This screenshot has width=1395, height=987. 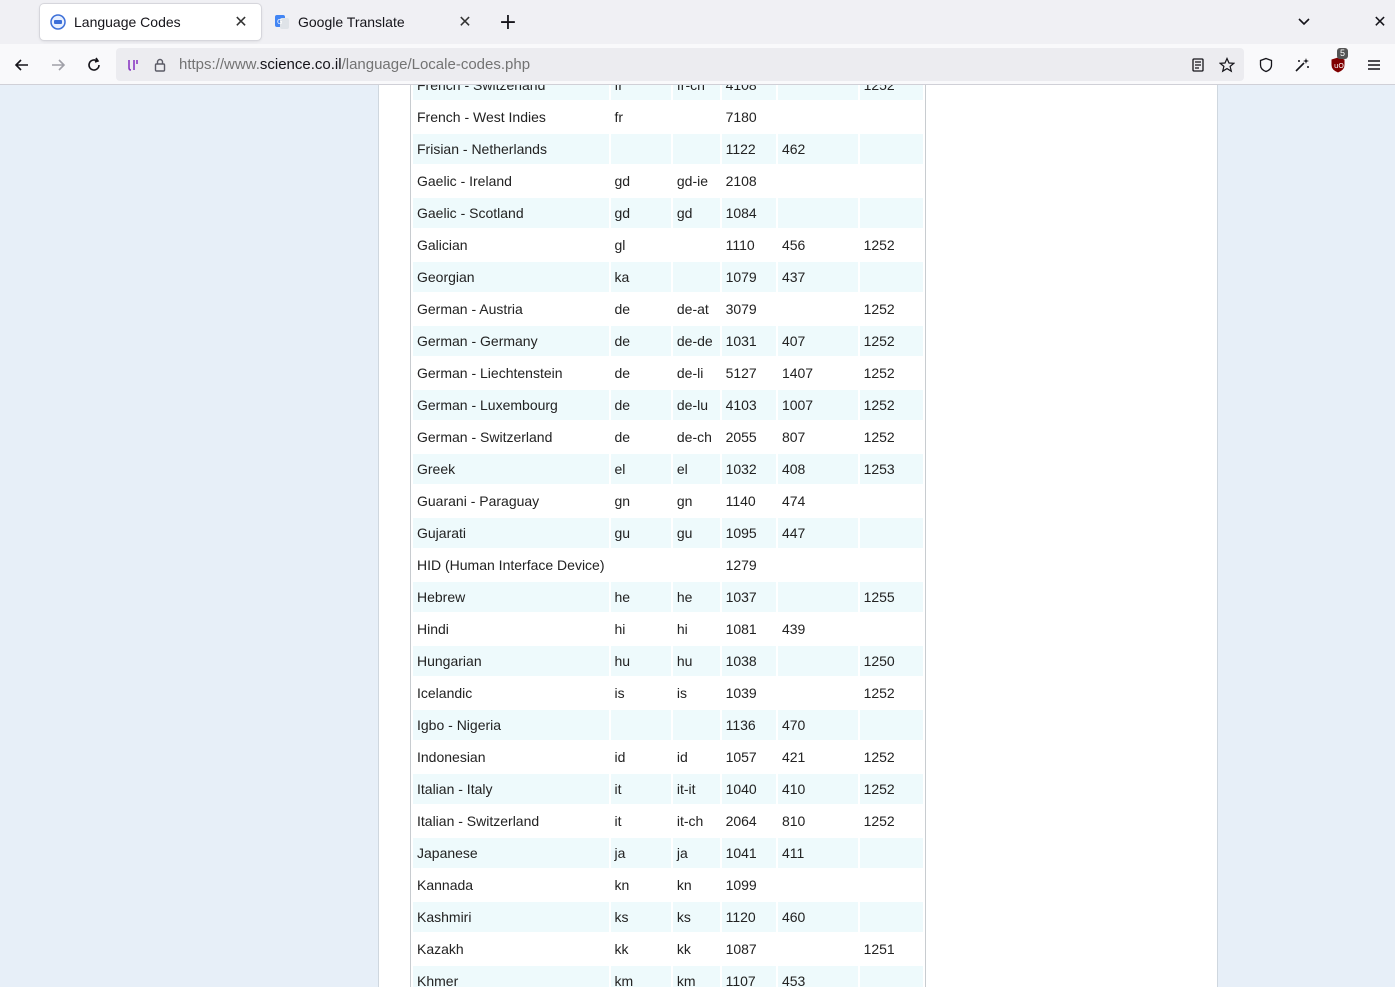 What do you see at coordinates (748, 469) in the screenshot?
I see `lcid-decimal-cell: 1032` at bounding box center [748, 469].